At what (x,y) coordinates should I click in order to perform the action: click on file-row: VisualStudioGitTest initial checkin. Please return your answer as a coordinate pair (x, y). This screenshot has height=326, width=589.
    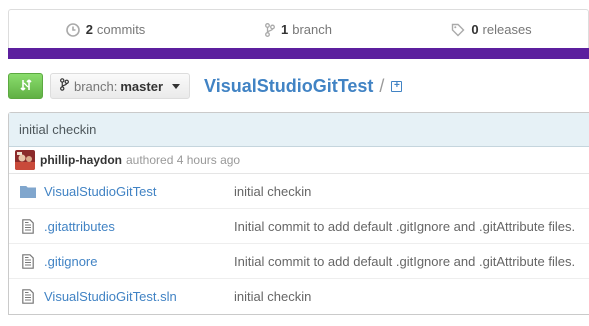
    Looking at the image, I should click on (299, 191).